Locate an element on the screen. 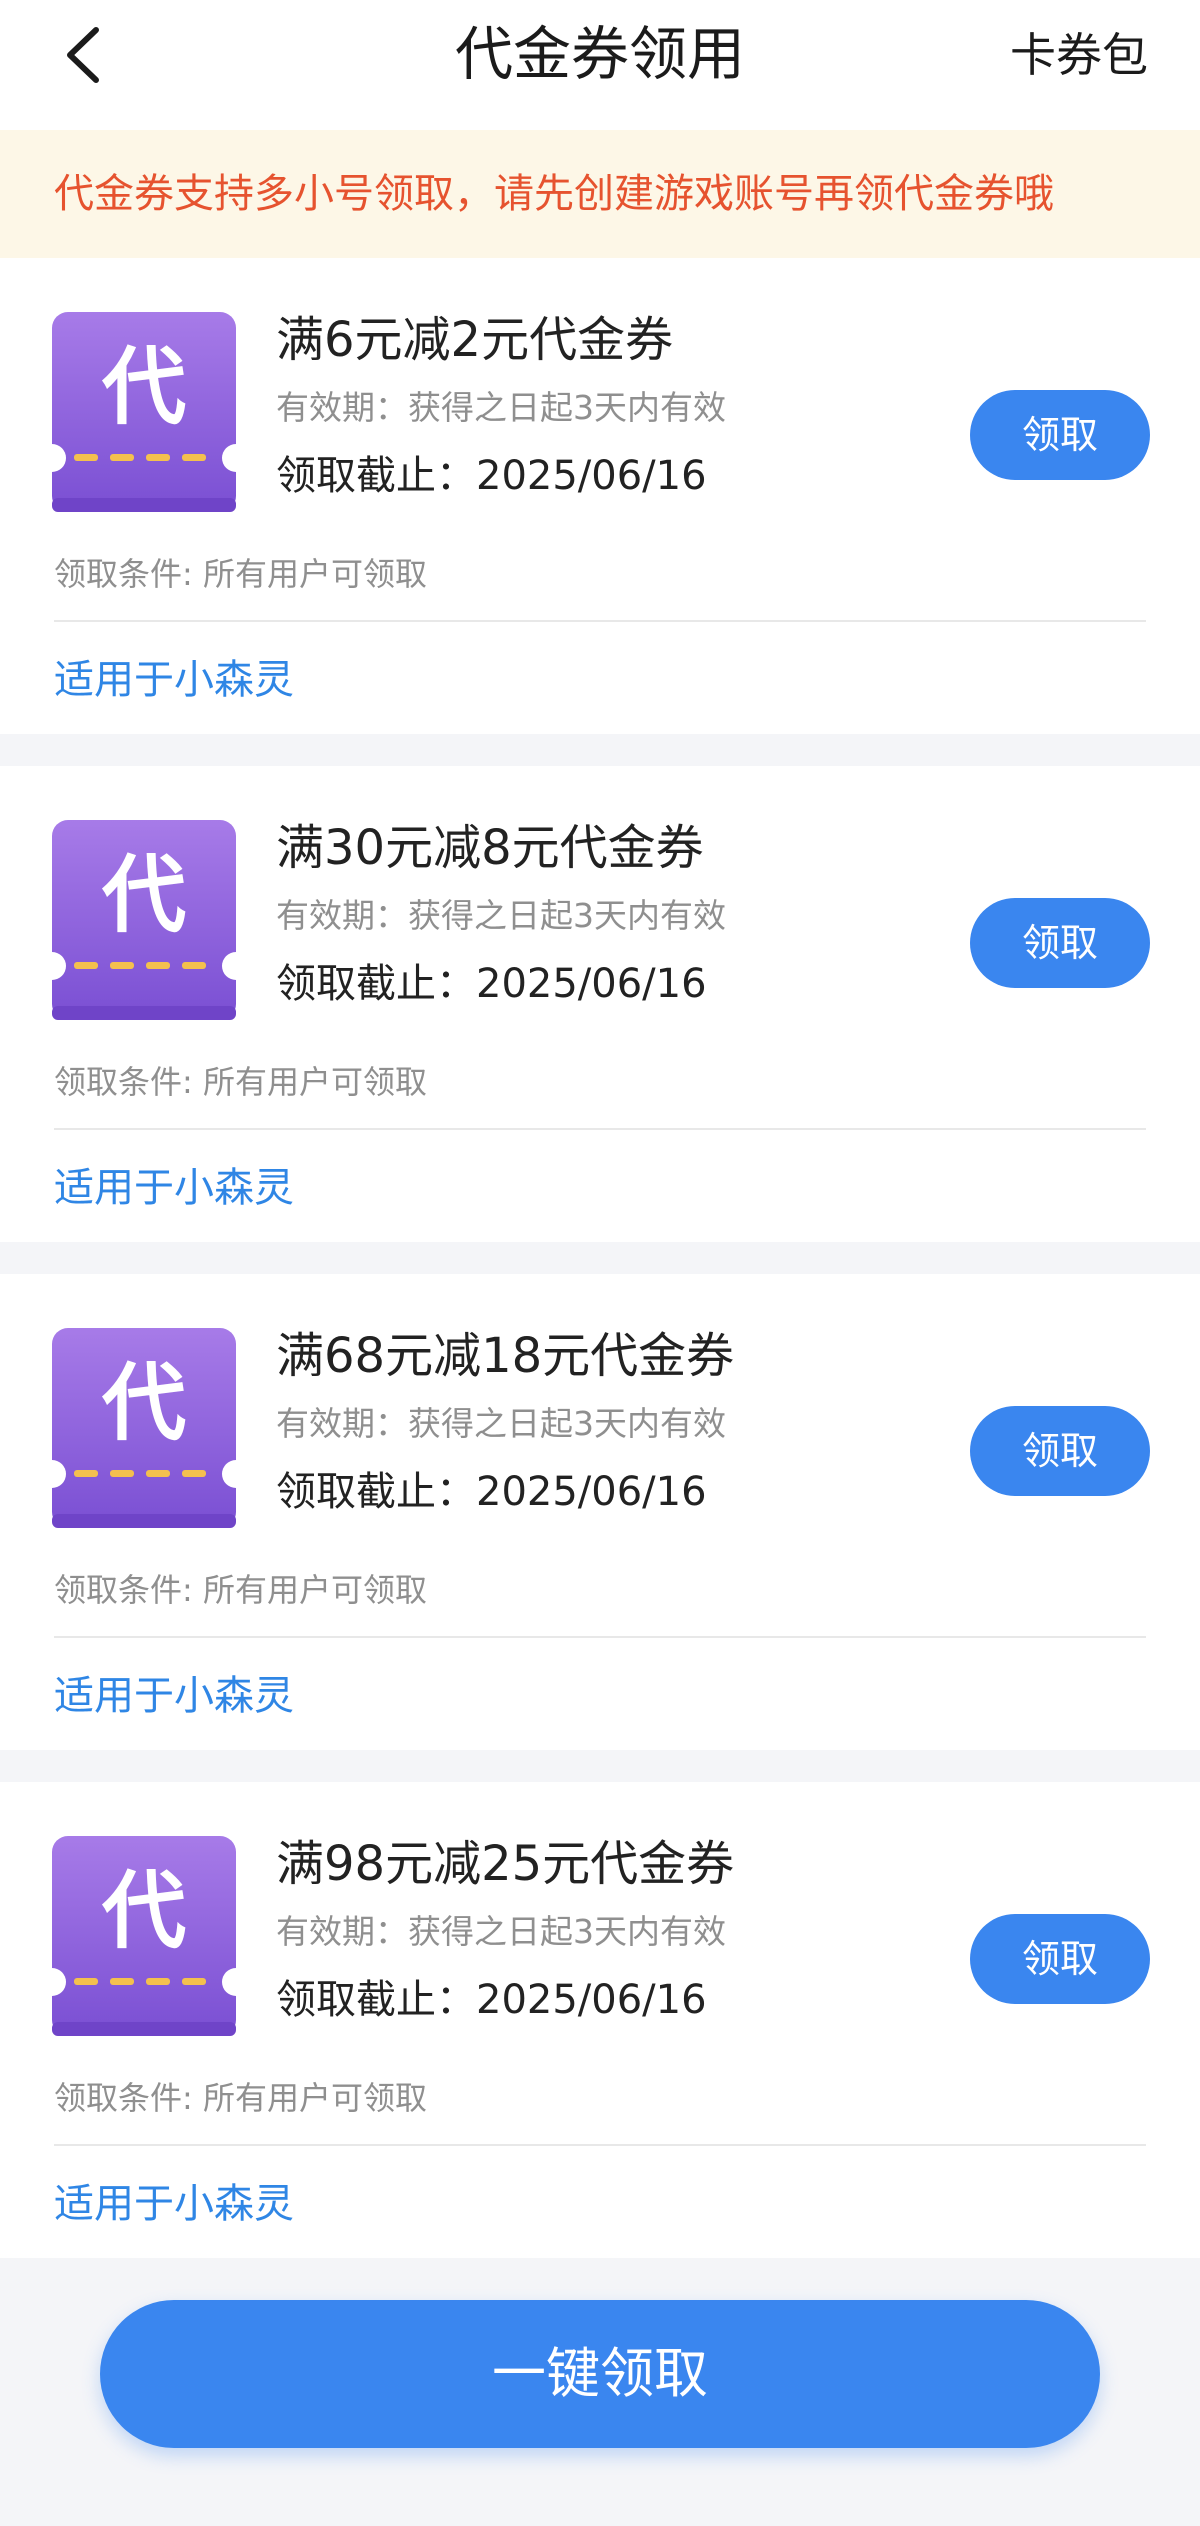 The height and width of the screenshot is (2526, 1200). card-wallet-link: 卡券包 is located at coordinates (1079, 55).